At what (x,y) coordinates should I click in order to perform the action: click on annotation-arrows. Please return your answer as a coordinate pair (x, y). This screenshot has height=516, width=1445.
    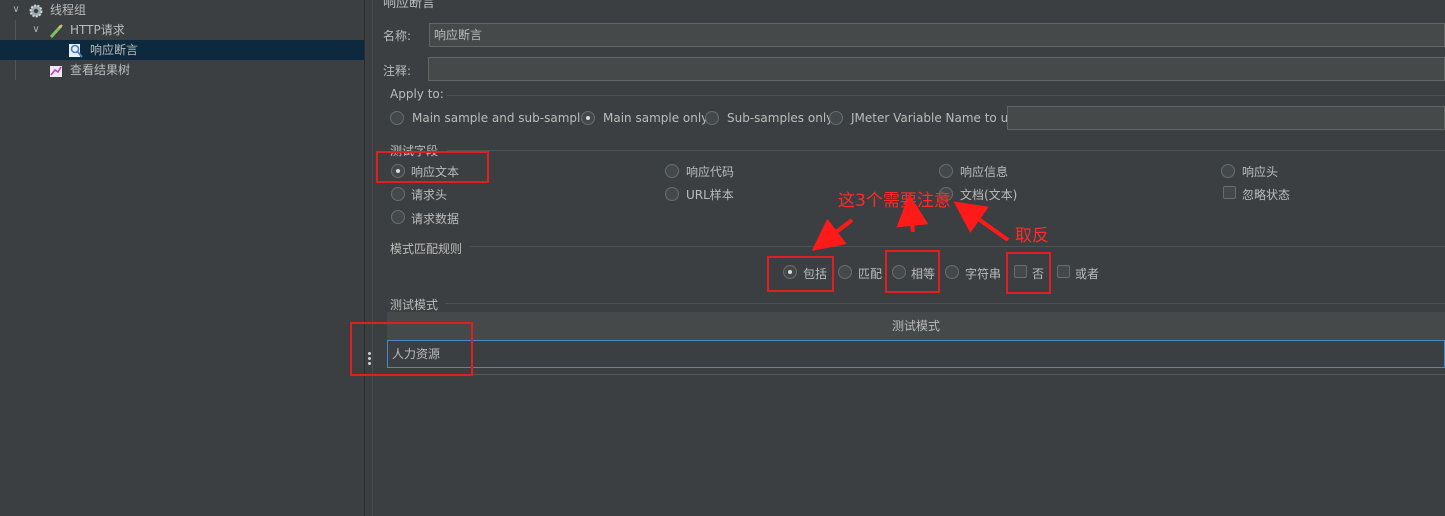
    Looking at the image, I should click on (910, 222).